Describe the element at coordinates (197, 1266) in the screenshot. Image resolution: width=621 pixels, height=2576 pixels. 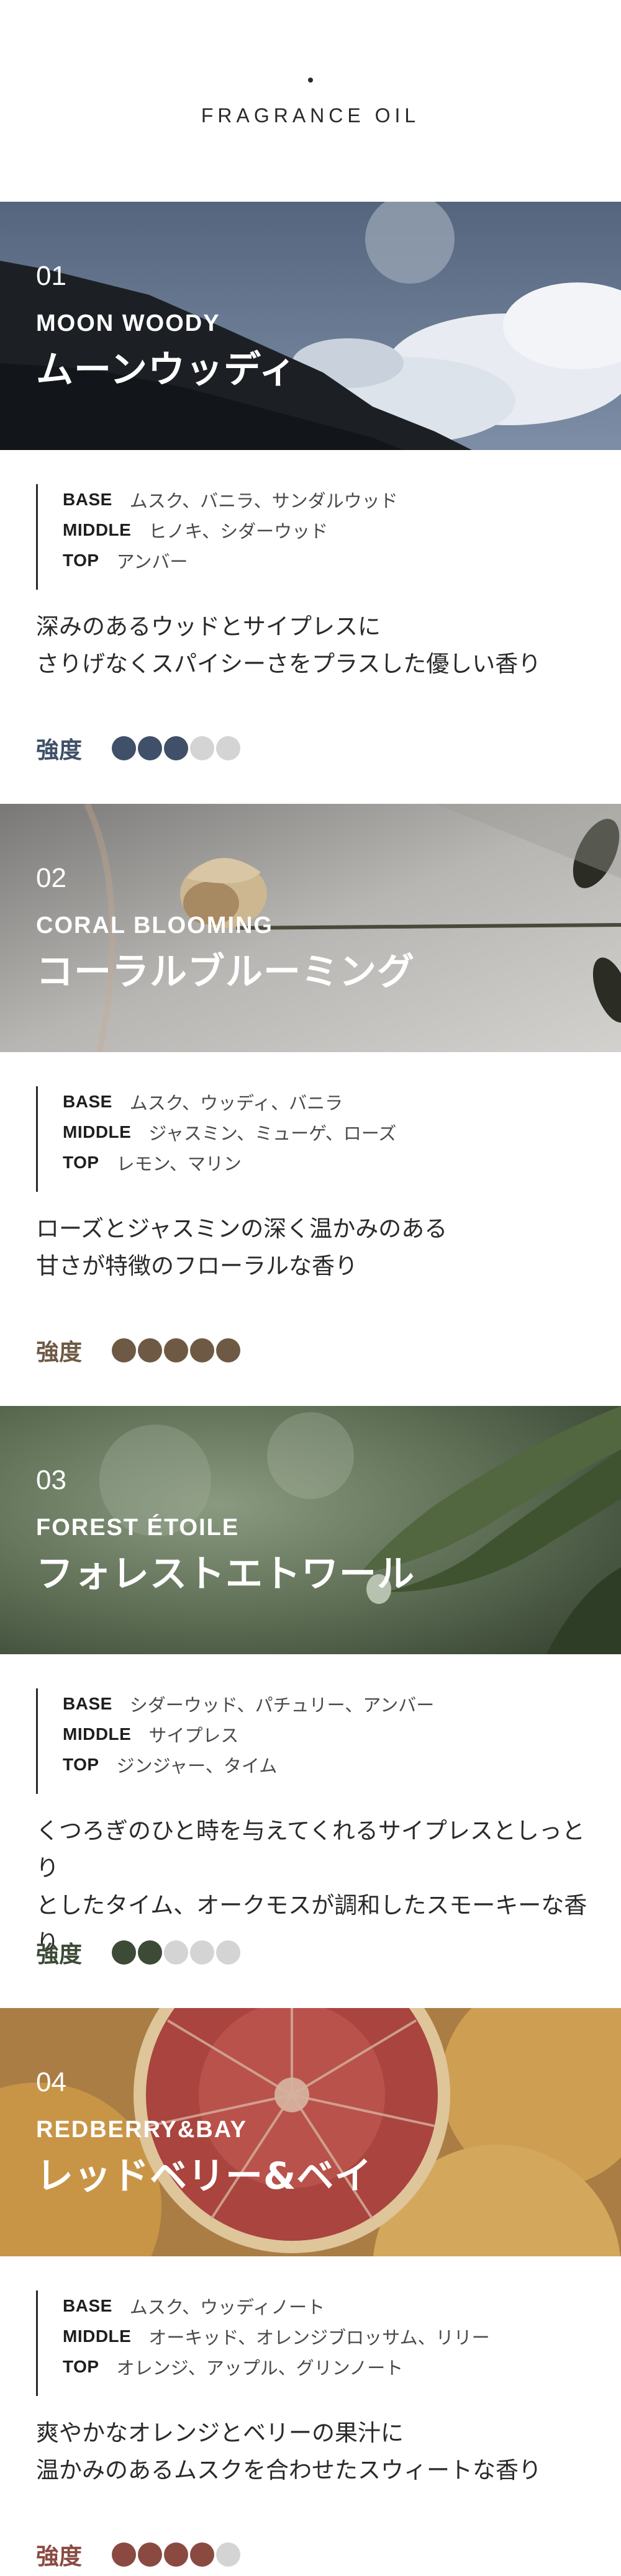
I see `description-line: 甘さが特徴のフローラルな香り` at that location.